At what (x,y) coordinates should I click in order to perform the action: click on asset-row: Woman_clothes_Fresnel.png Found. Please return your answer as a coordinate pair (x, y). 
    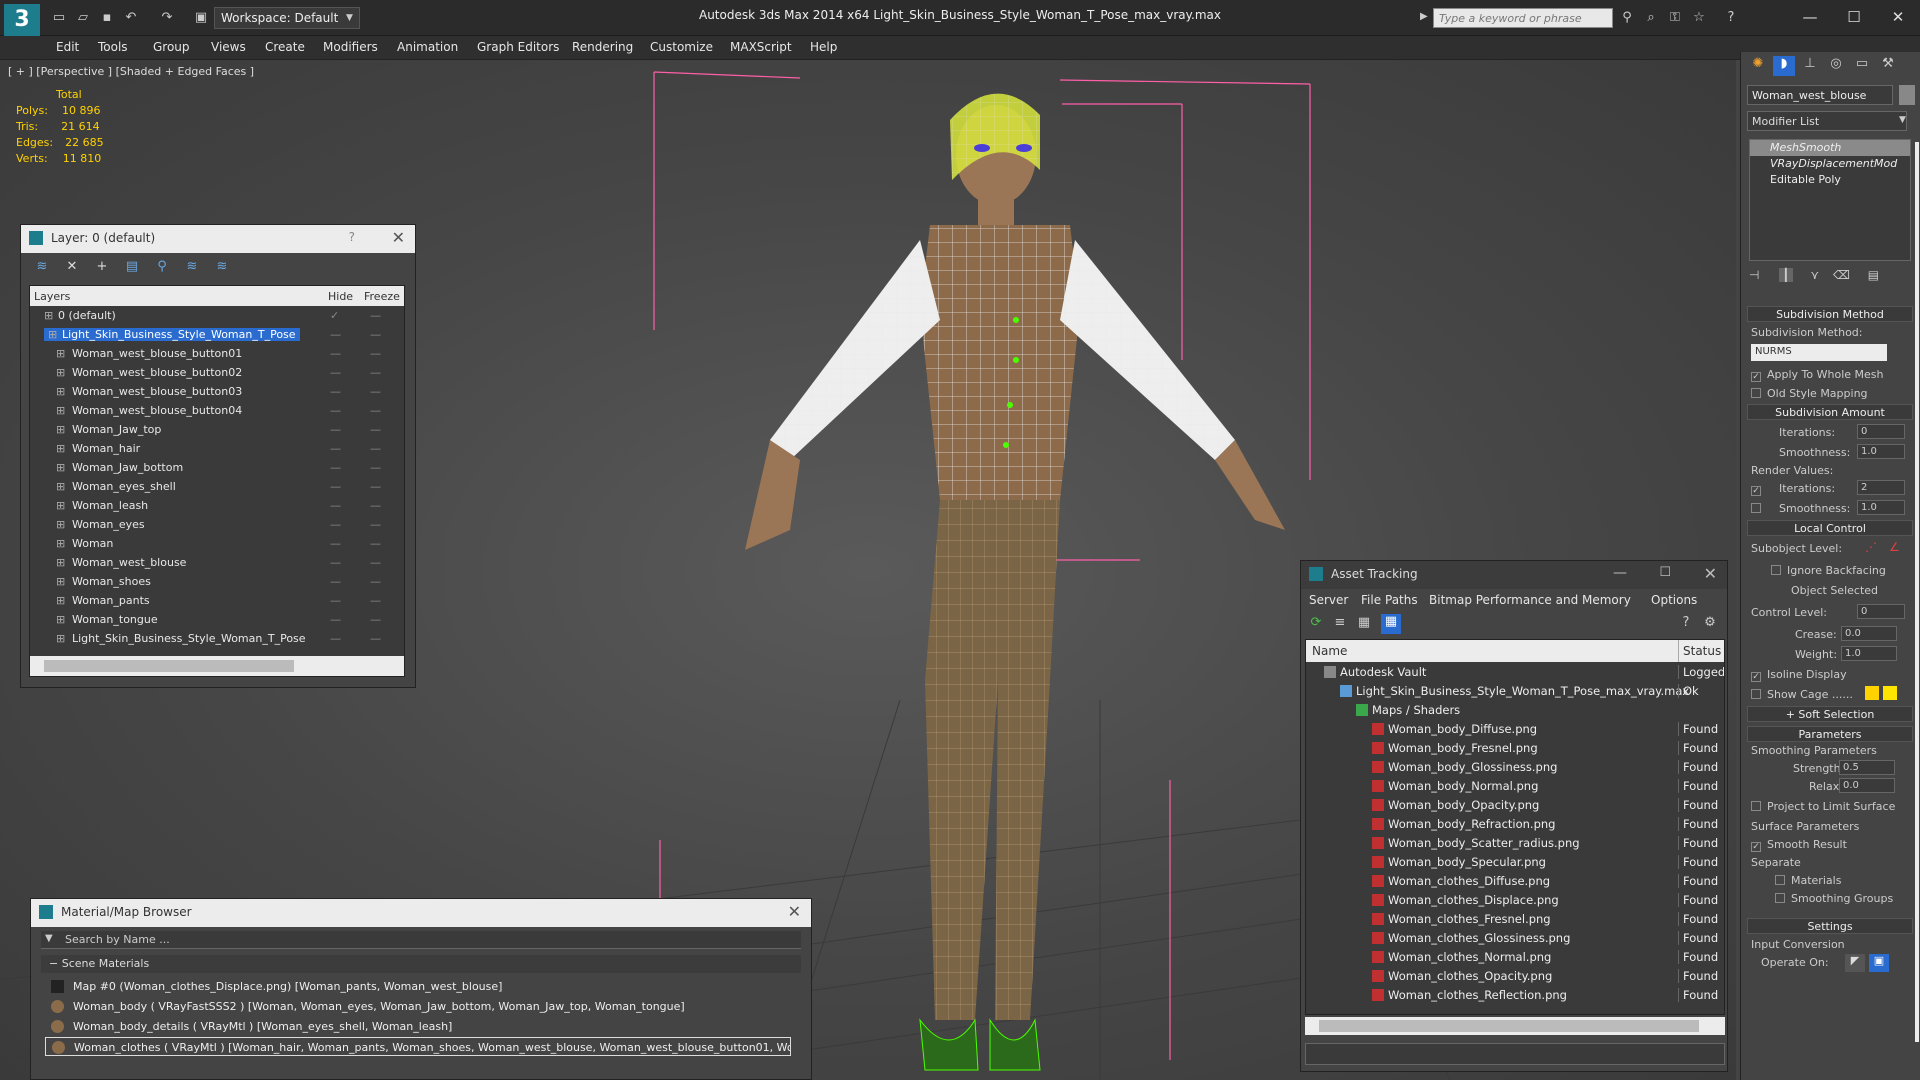
    Looking at the image, I should click on (1515, 918).